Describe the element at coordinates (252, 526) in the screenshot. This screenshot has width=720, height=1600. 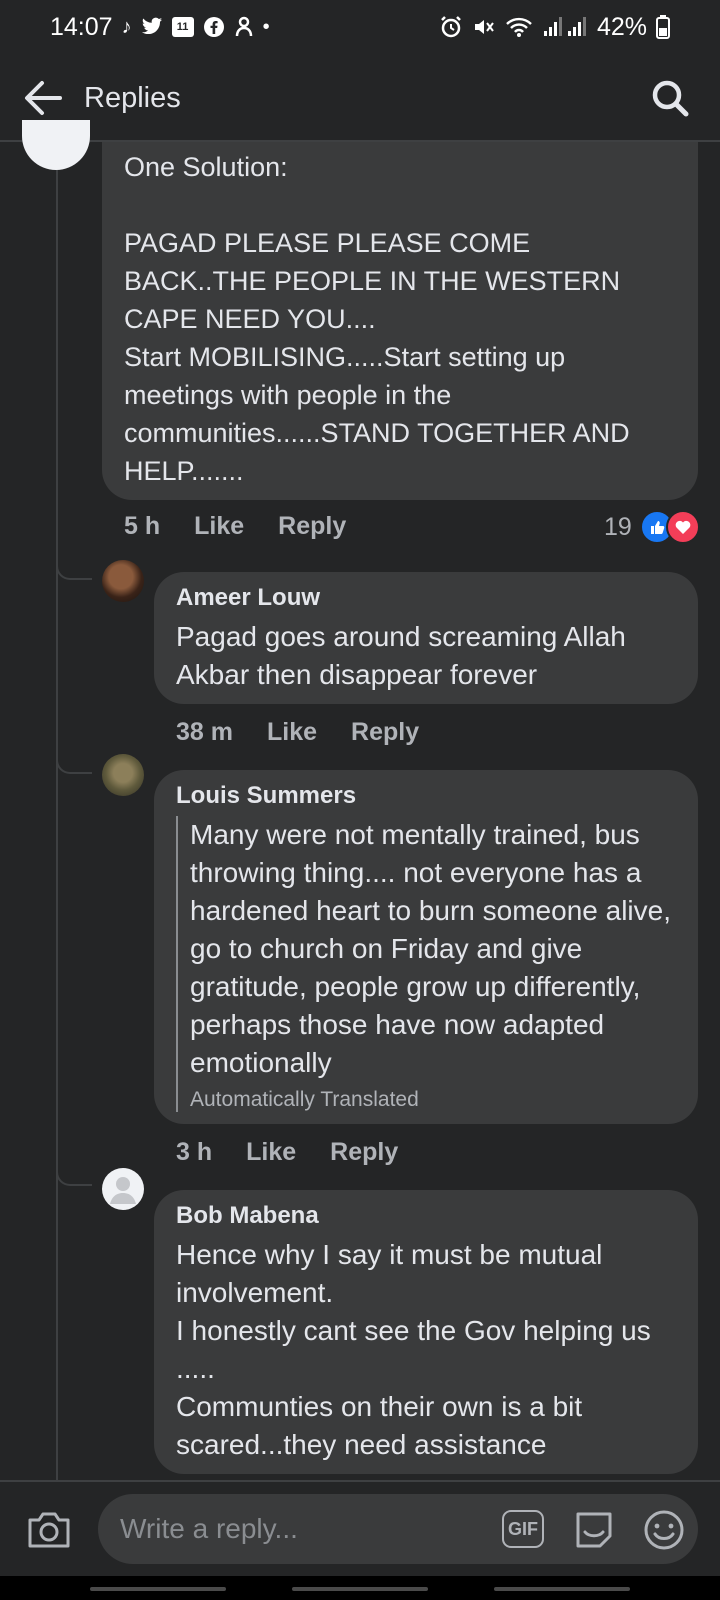
I see `comment-actions: 5 h Like Reply` at that location.